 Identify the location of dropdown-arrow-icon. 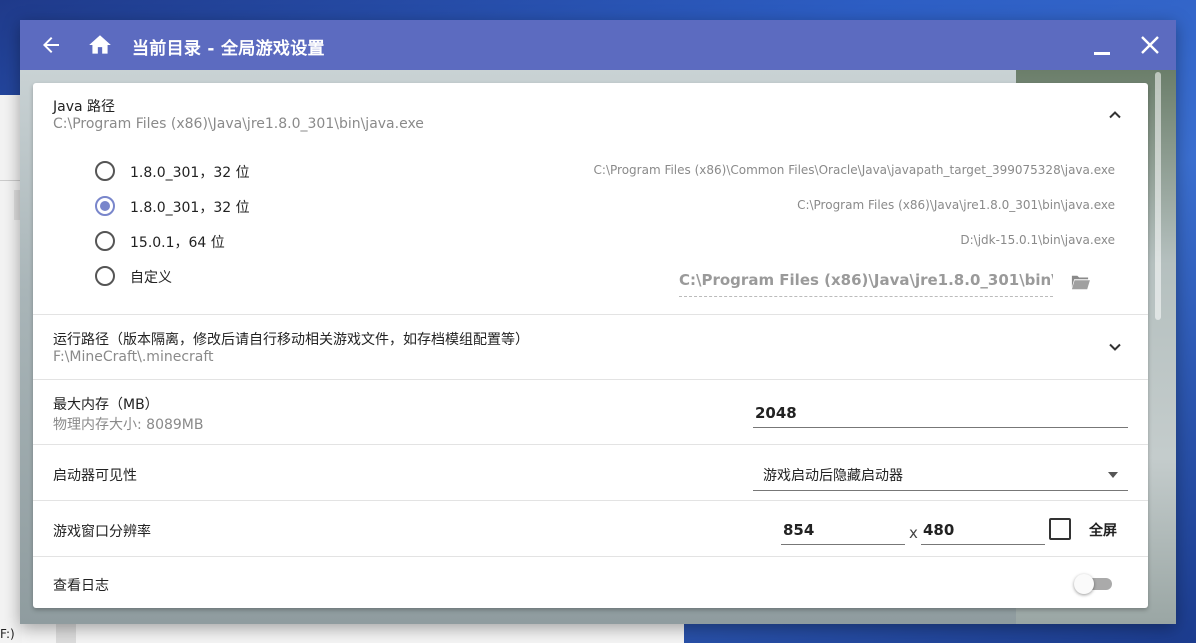
(1113, 475).